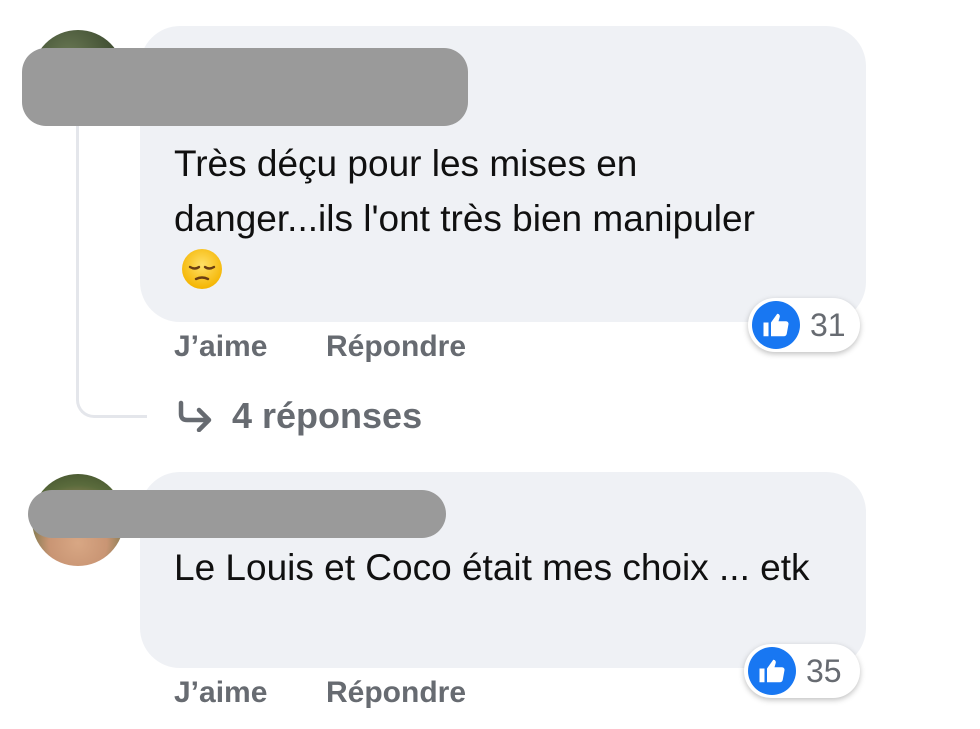 The image size is (980, 729). Describe the element at coordinates (824, 670) in the screenshot. I see `reaction-count: 35` at that location.